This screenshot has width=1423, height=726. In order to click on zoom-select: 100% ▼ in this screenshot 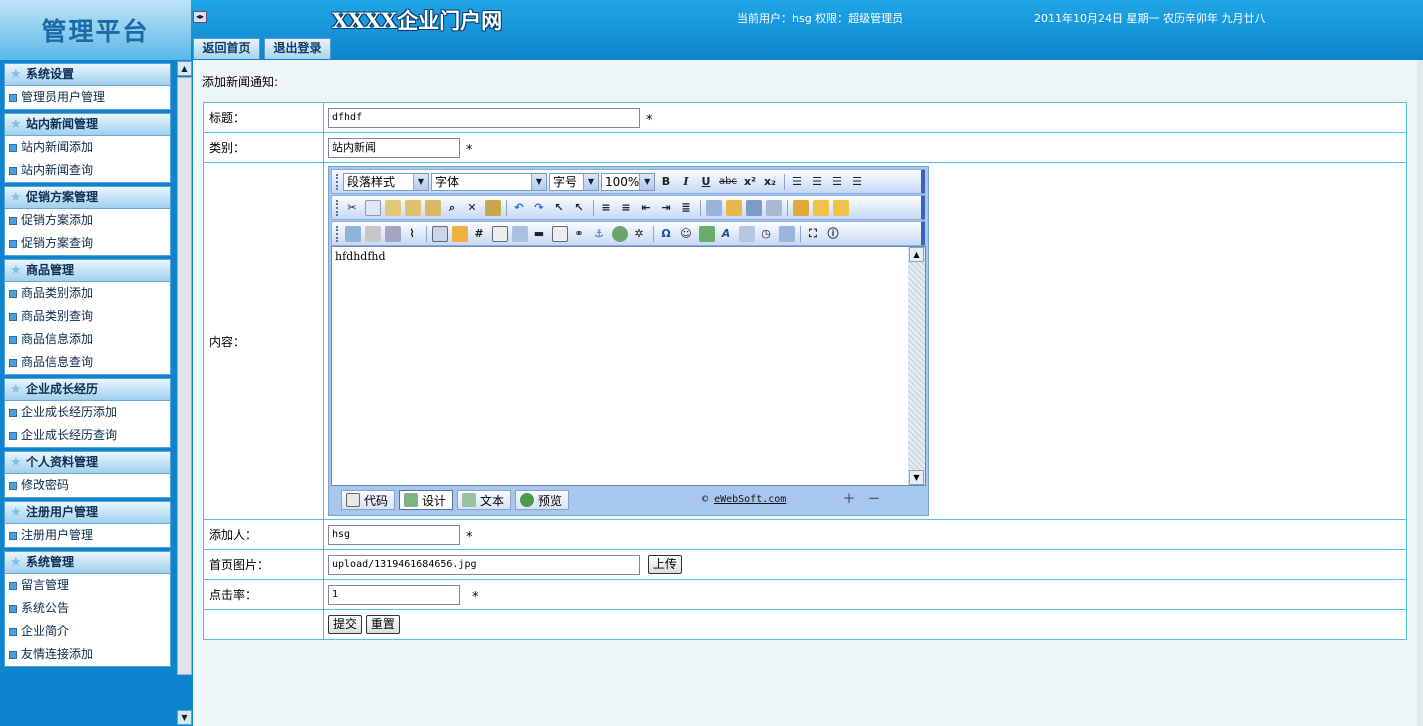, I will do `click(628, 181)`.